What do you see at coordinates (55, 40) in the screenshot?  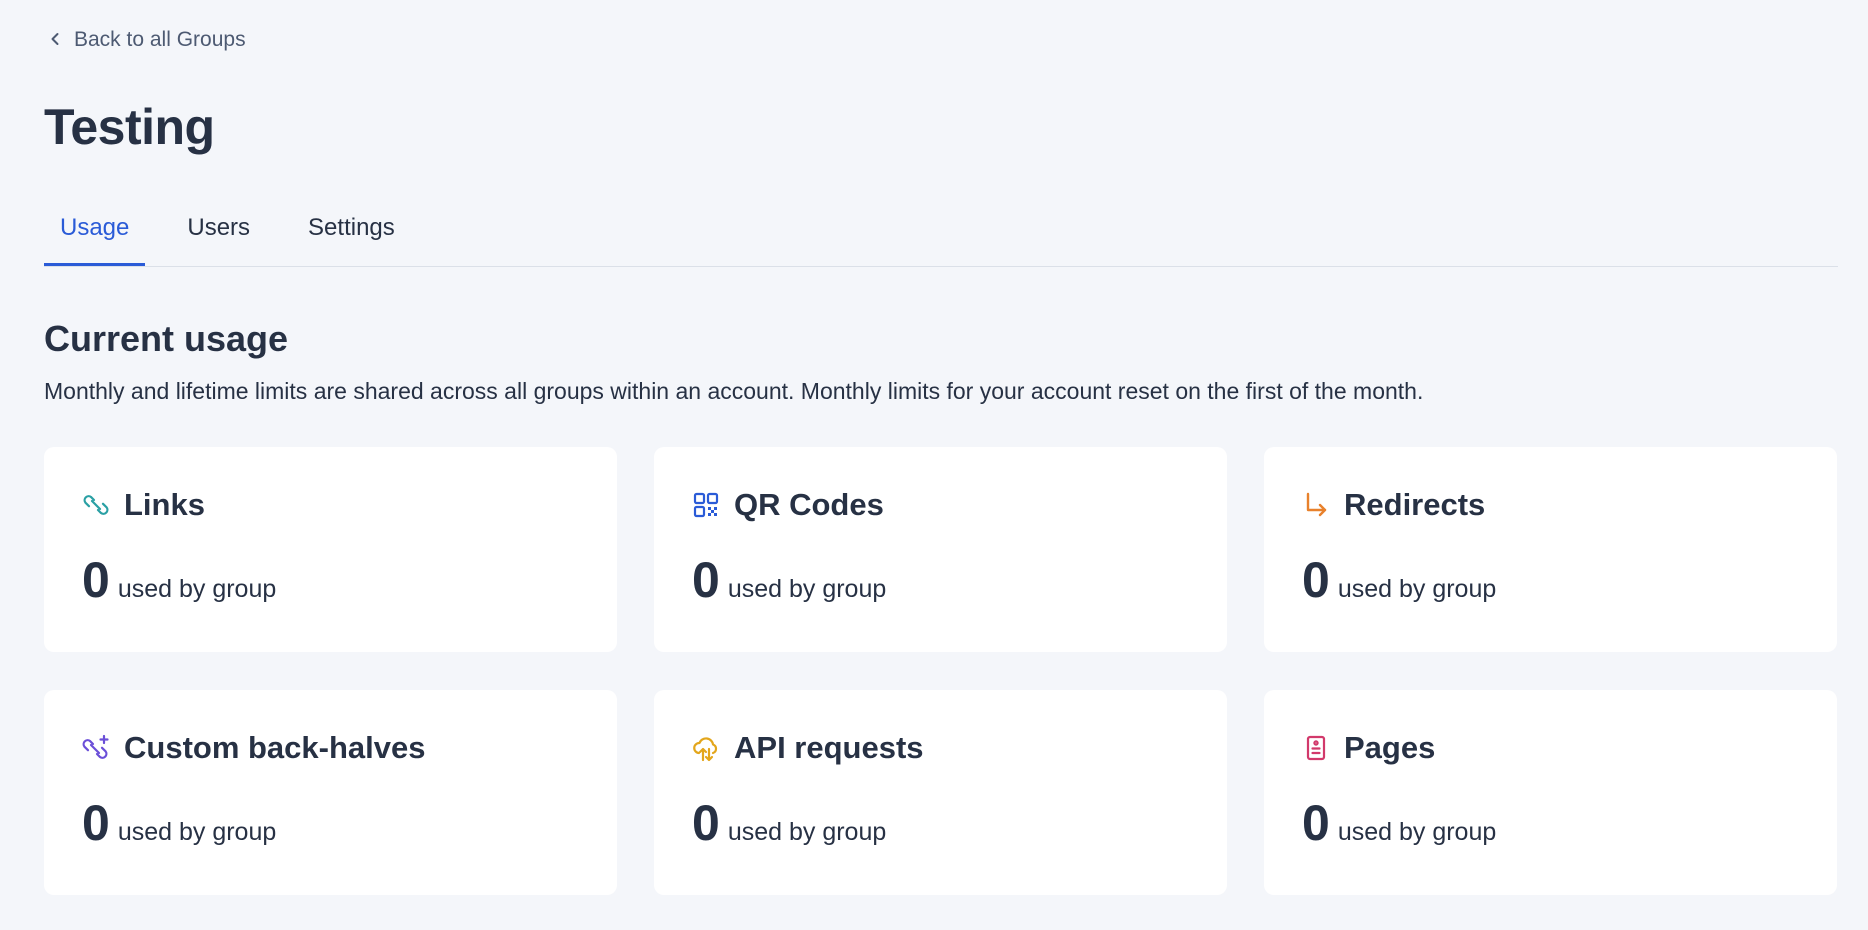 I see `chevron-left-icon` at bounding box center [55, 40].